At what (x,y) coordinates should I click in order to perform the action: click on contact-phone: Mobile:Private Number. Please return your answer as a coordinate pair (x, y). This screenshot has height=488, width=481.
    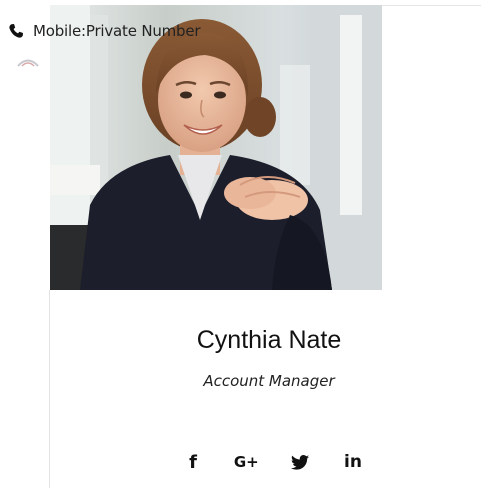
    Looking at the image, I should click on (104, 31).